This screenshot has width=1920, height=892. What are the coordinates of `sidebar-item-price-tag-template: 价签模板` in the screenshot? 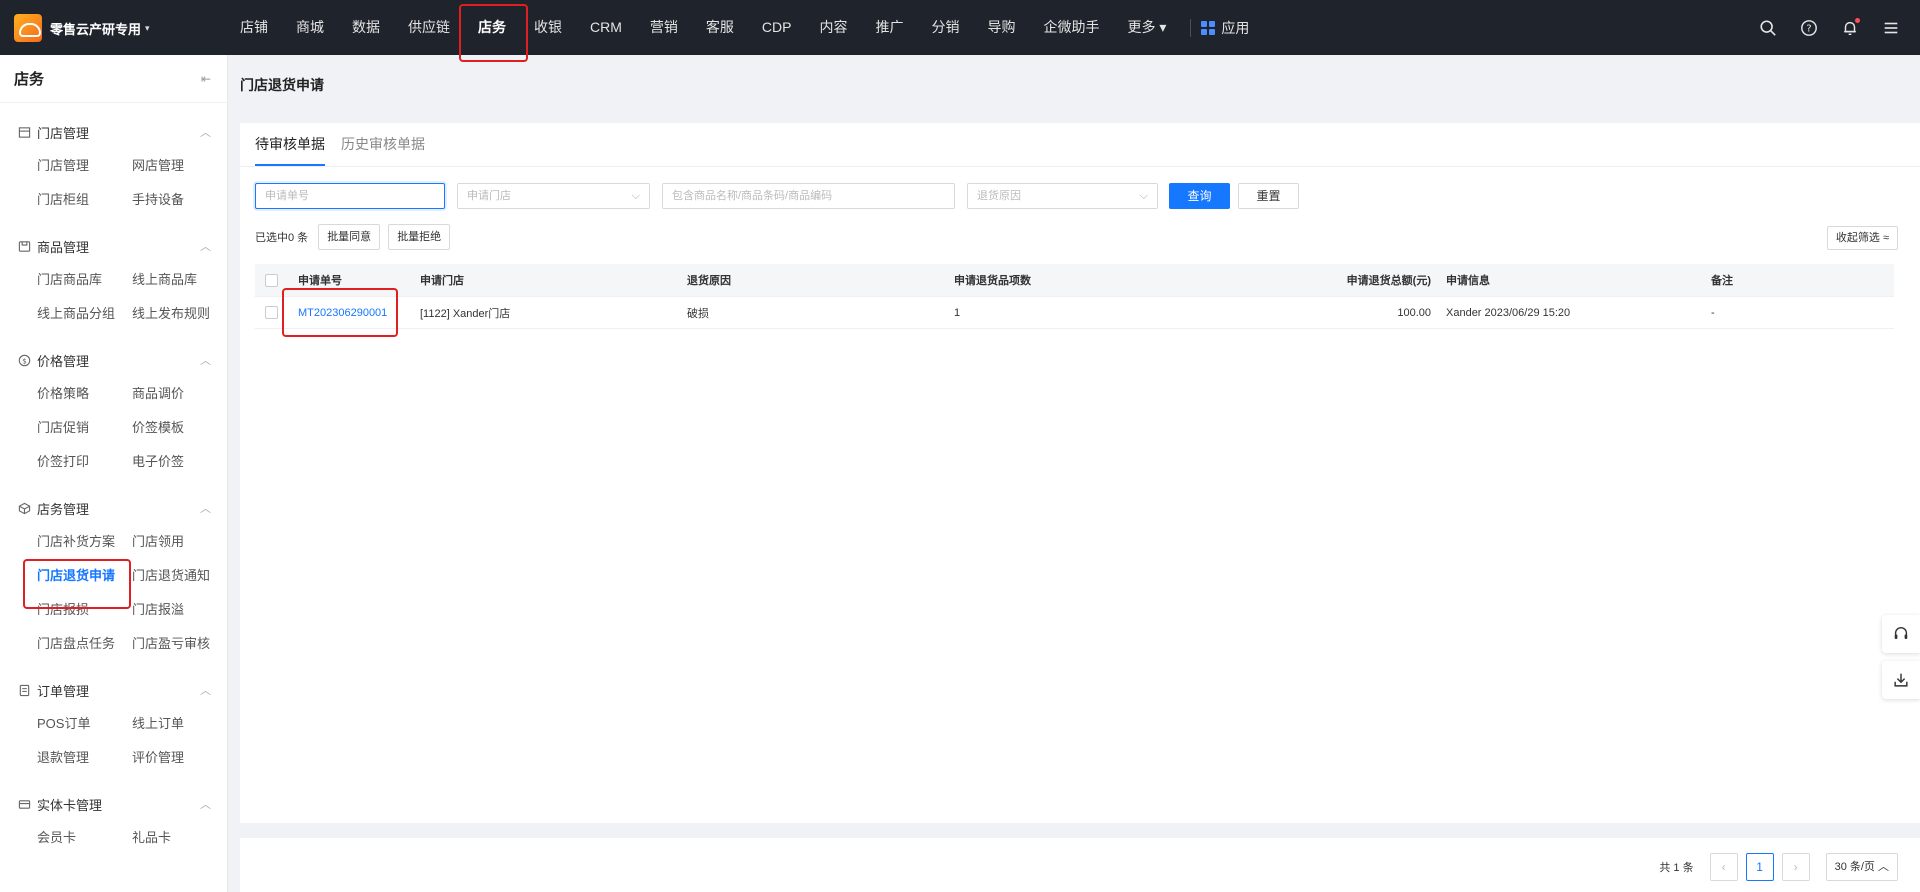 It's located at (182, 428).